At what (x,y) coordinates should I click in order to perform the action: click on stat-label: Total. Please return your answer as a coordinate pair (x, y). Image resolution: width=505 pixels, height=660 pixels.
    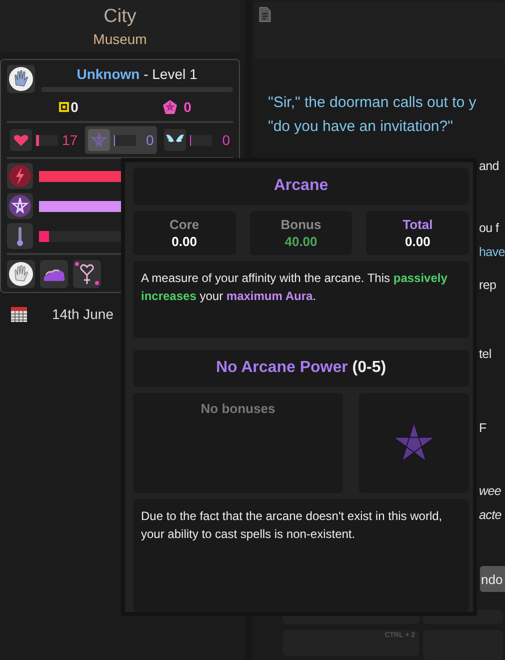
    Looking at the image, I should click on (417, 224).